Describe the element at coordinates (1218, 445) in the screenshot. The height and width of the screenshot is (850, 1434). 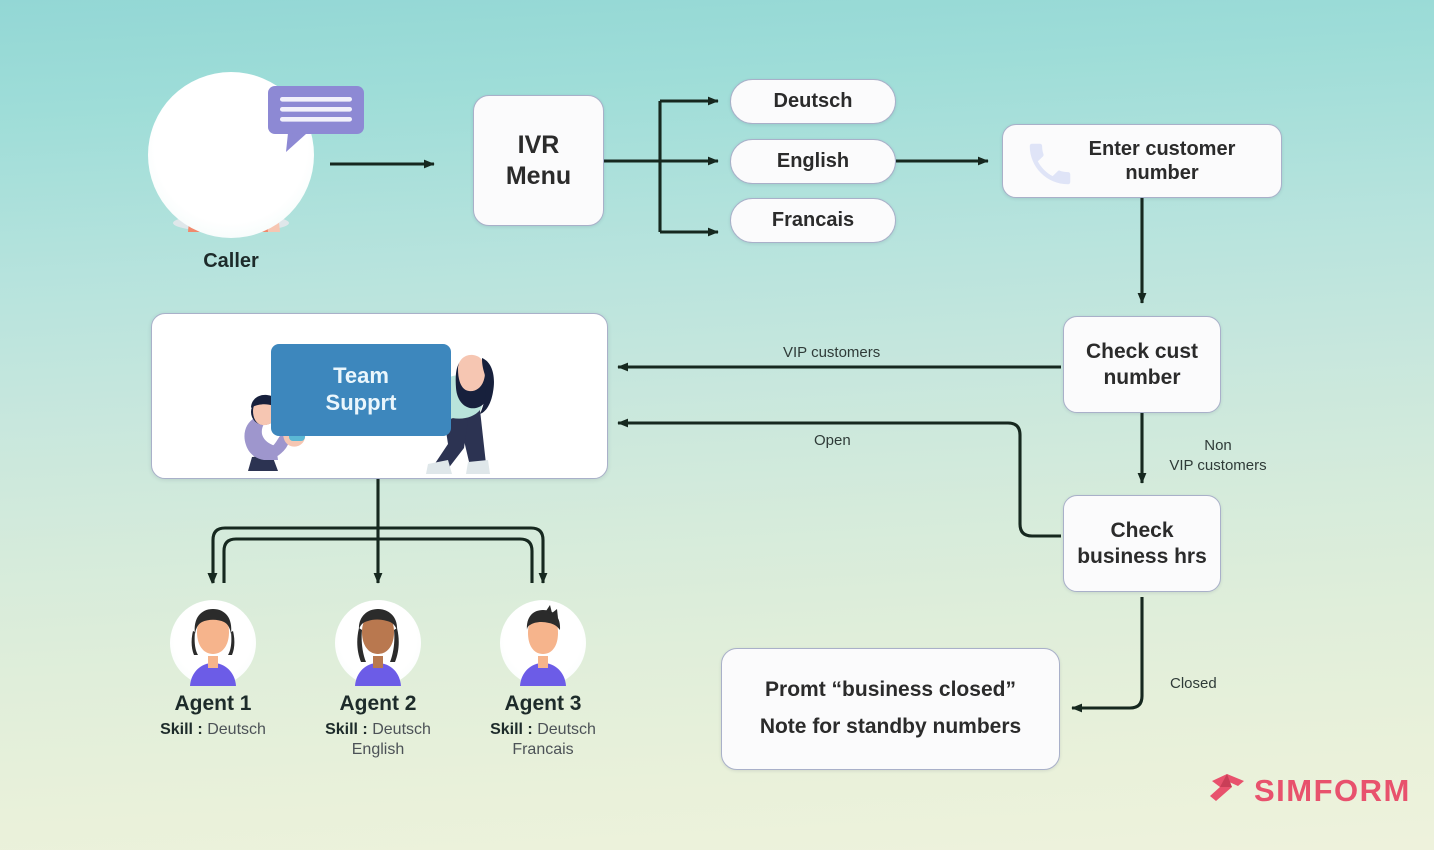
I see `non-vip-line1: Non` at that location.